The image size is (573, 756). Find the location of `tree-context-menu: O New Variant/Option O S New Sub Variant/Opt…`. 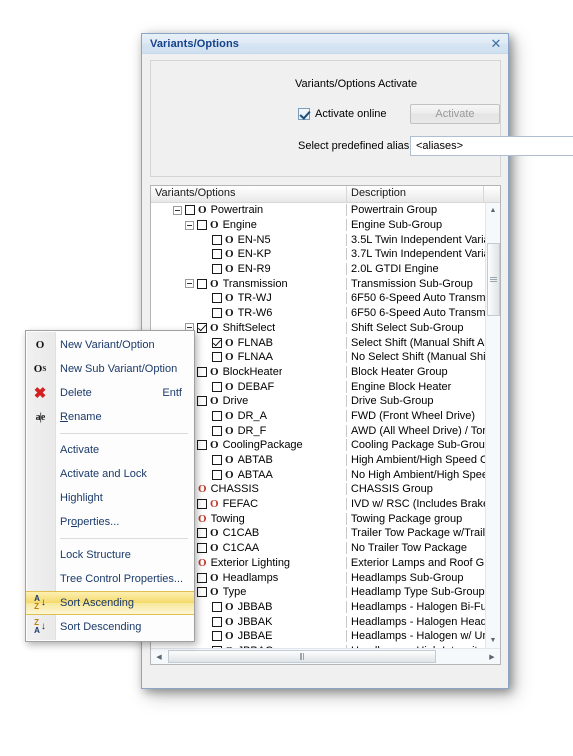

tree-context-menu: O New Variant/Option O S New Sub Variant/Opt… is located at coordinates (110, 486).